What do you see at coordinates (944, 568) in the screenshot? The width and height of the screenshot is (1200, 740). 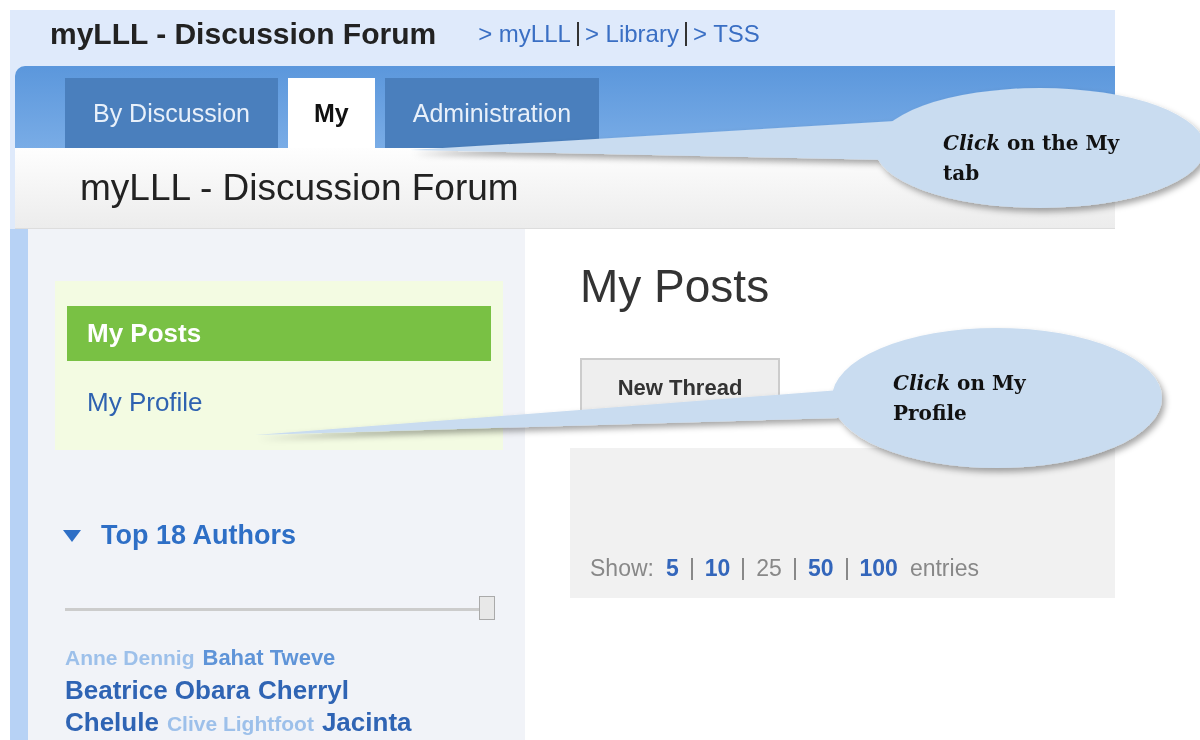 I see `entries-label: entries` at bounding box center [944, 568].